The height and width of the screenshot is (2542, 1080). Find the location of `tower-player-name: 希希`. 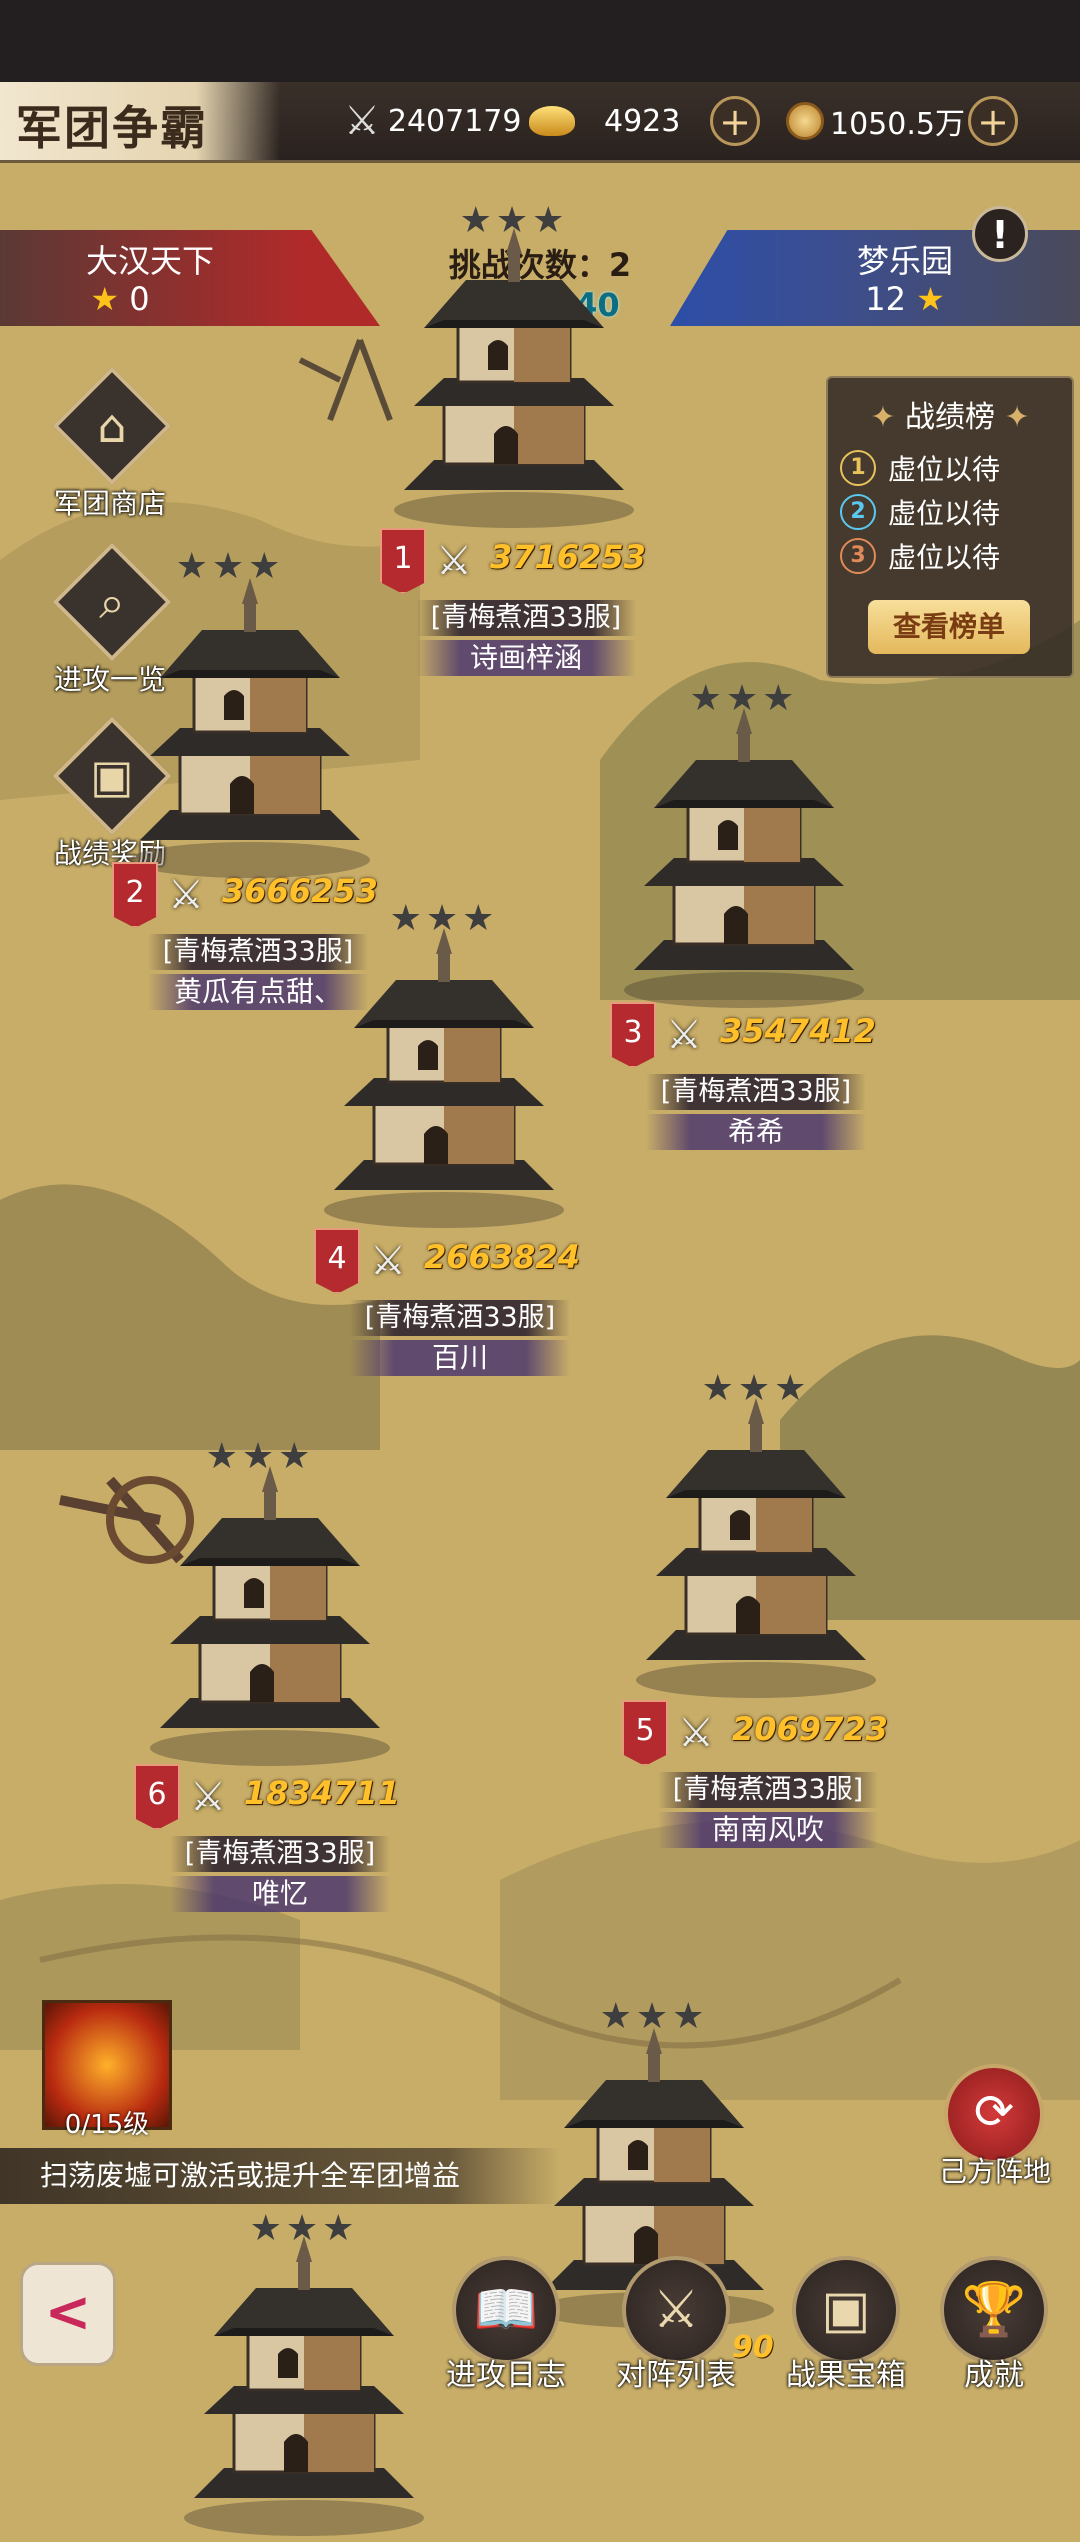

tower-player-name: 希希 is located at coordinates (756, 1132).